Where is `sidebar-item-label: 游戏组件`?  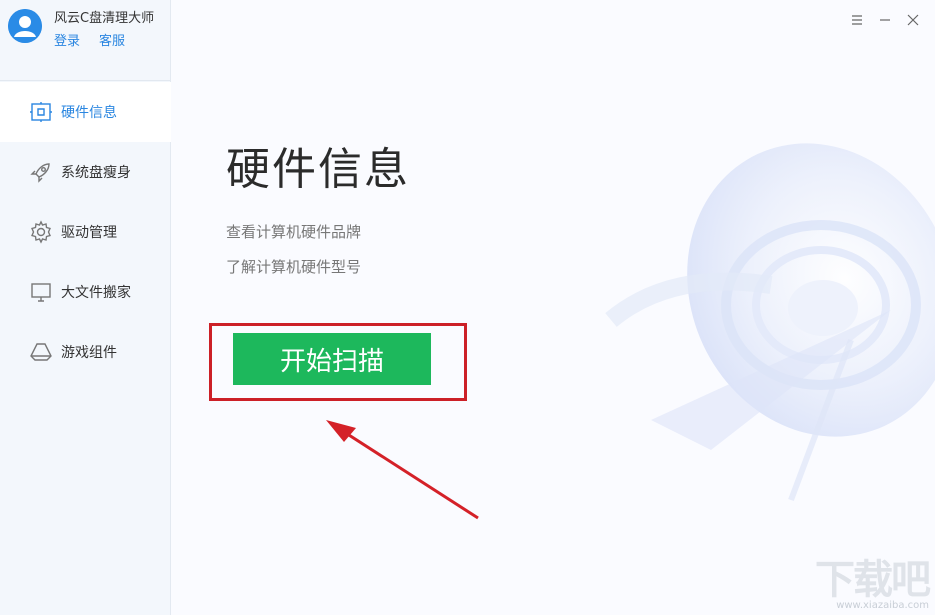
sidebar-item-label: 游戏组件 is located at coordinates (89, 353).